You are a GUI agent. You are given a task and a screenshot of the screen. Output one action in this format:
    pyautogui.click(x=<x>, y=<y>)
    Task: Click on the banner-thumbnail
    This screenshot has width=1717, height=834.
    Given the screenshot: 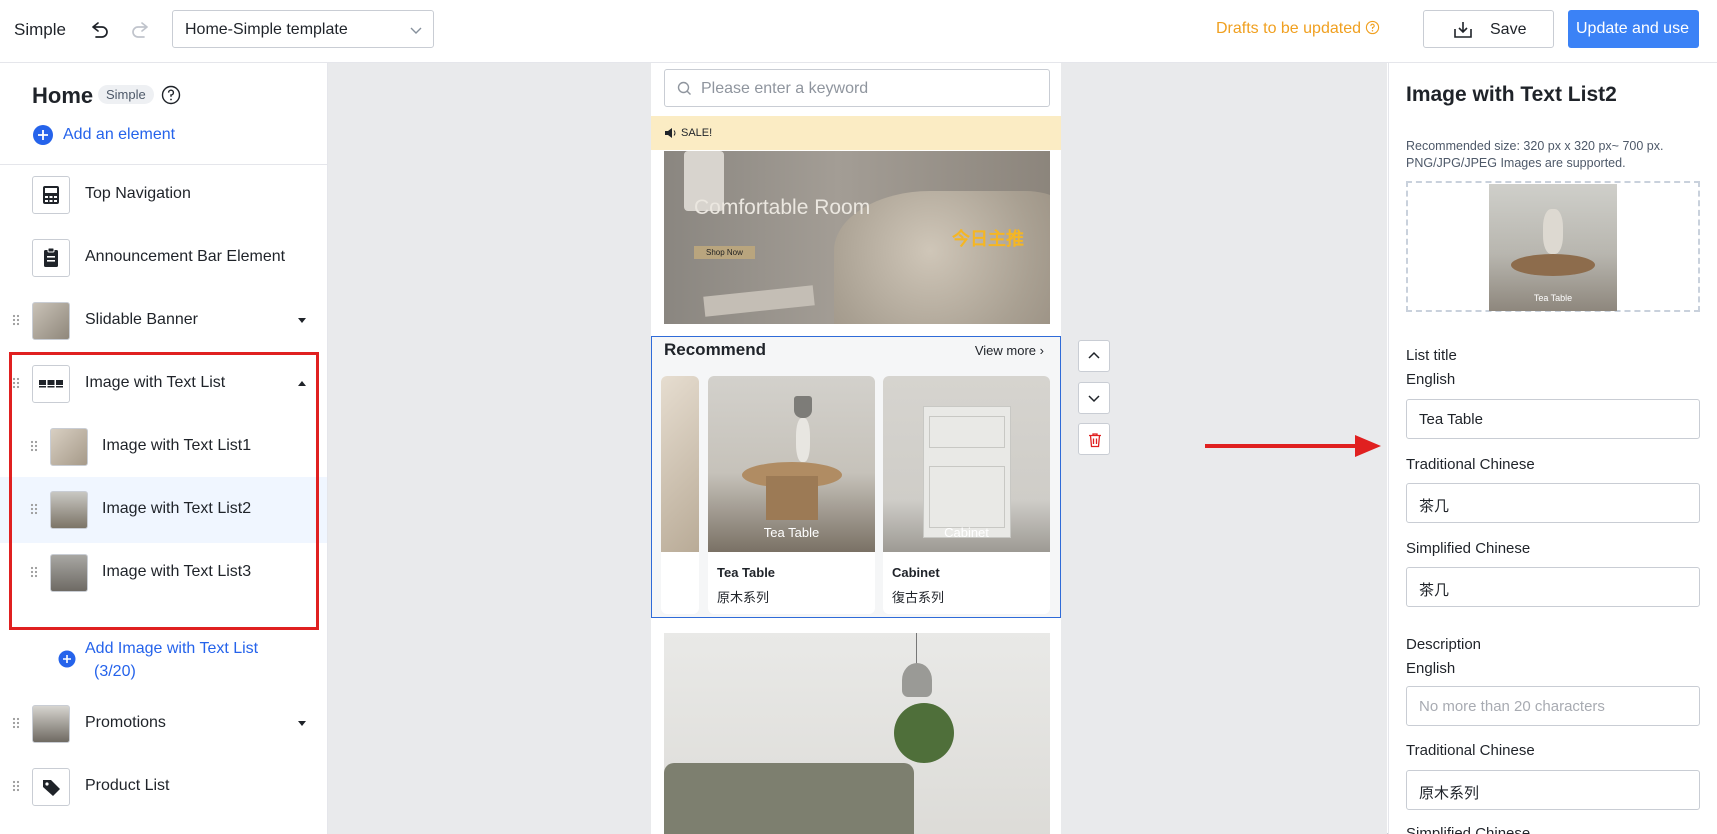 What is the action you would take?
    pyautogui.click(x=51, y=321)
    